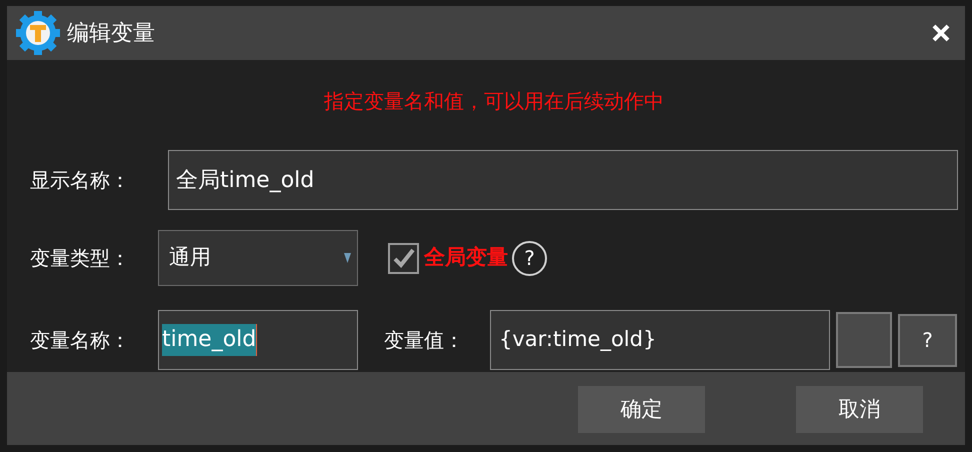 This screenshot has width=972, height=452. Describe the element at coordinates (641, 409) in the screenshot. I see `dialog-button: 确定` at that location.